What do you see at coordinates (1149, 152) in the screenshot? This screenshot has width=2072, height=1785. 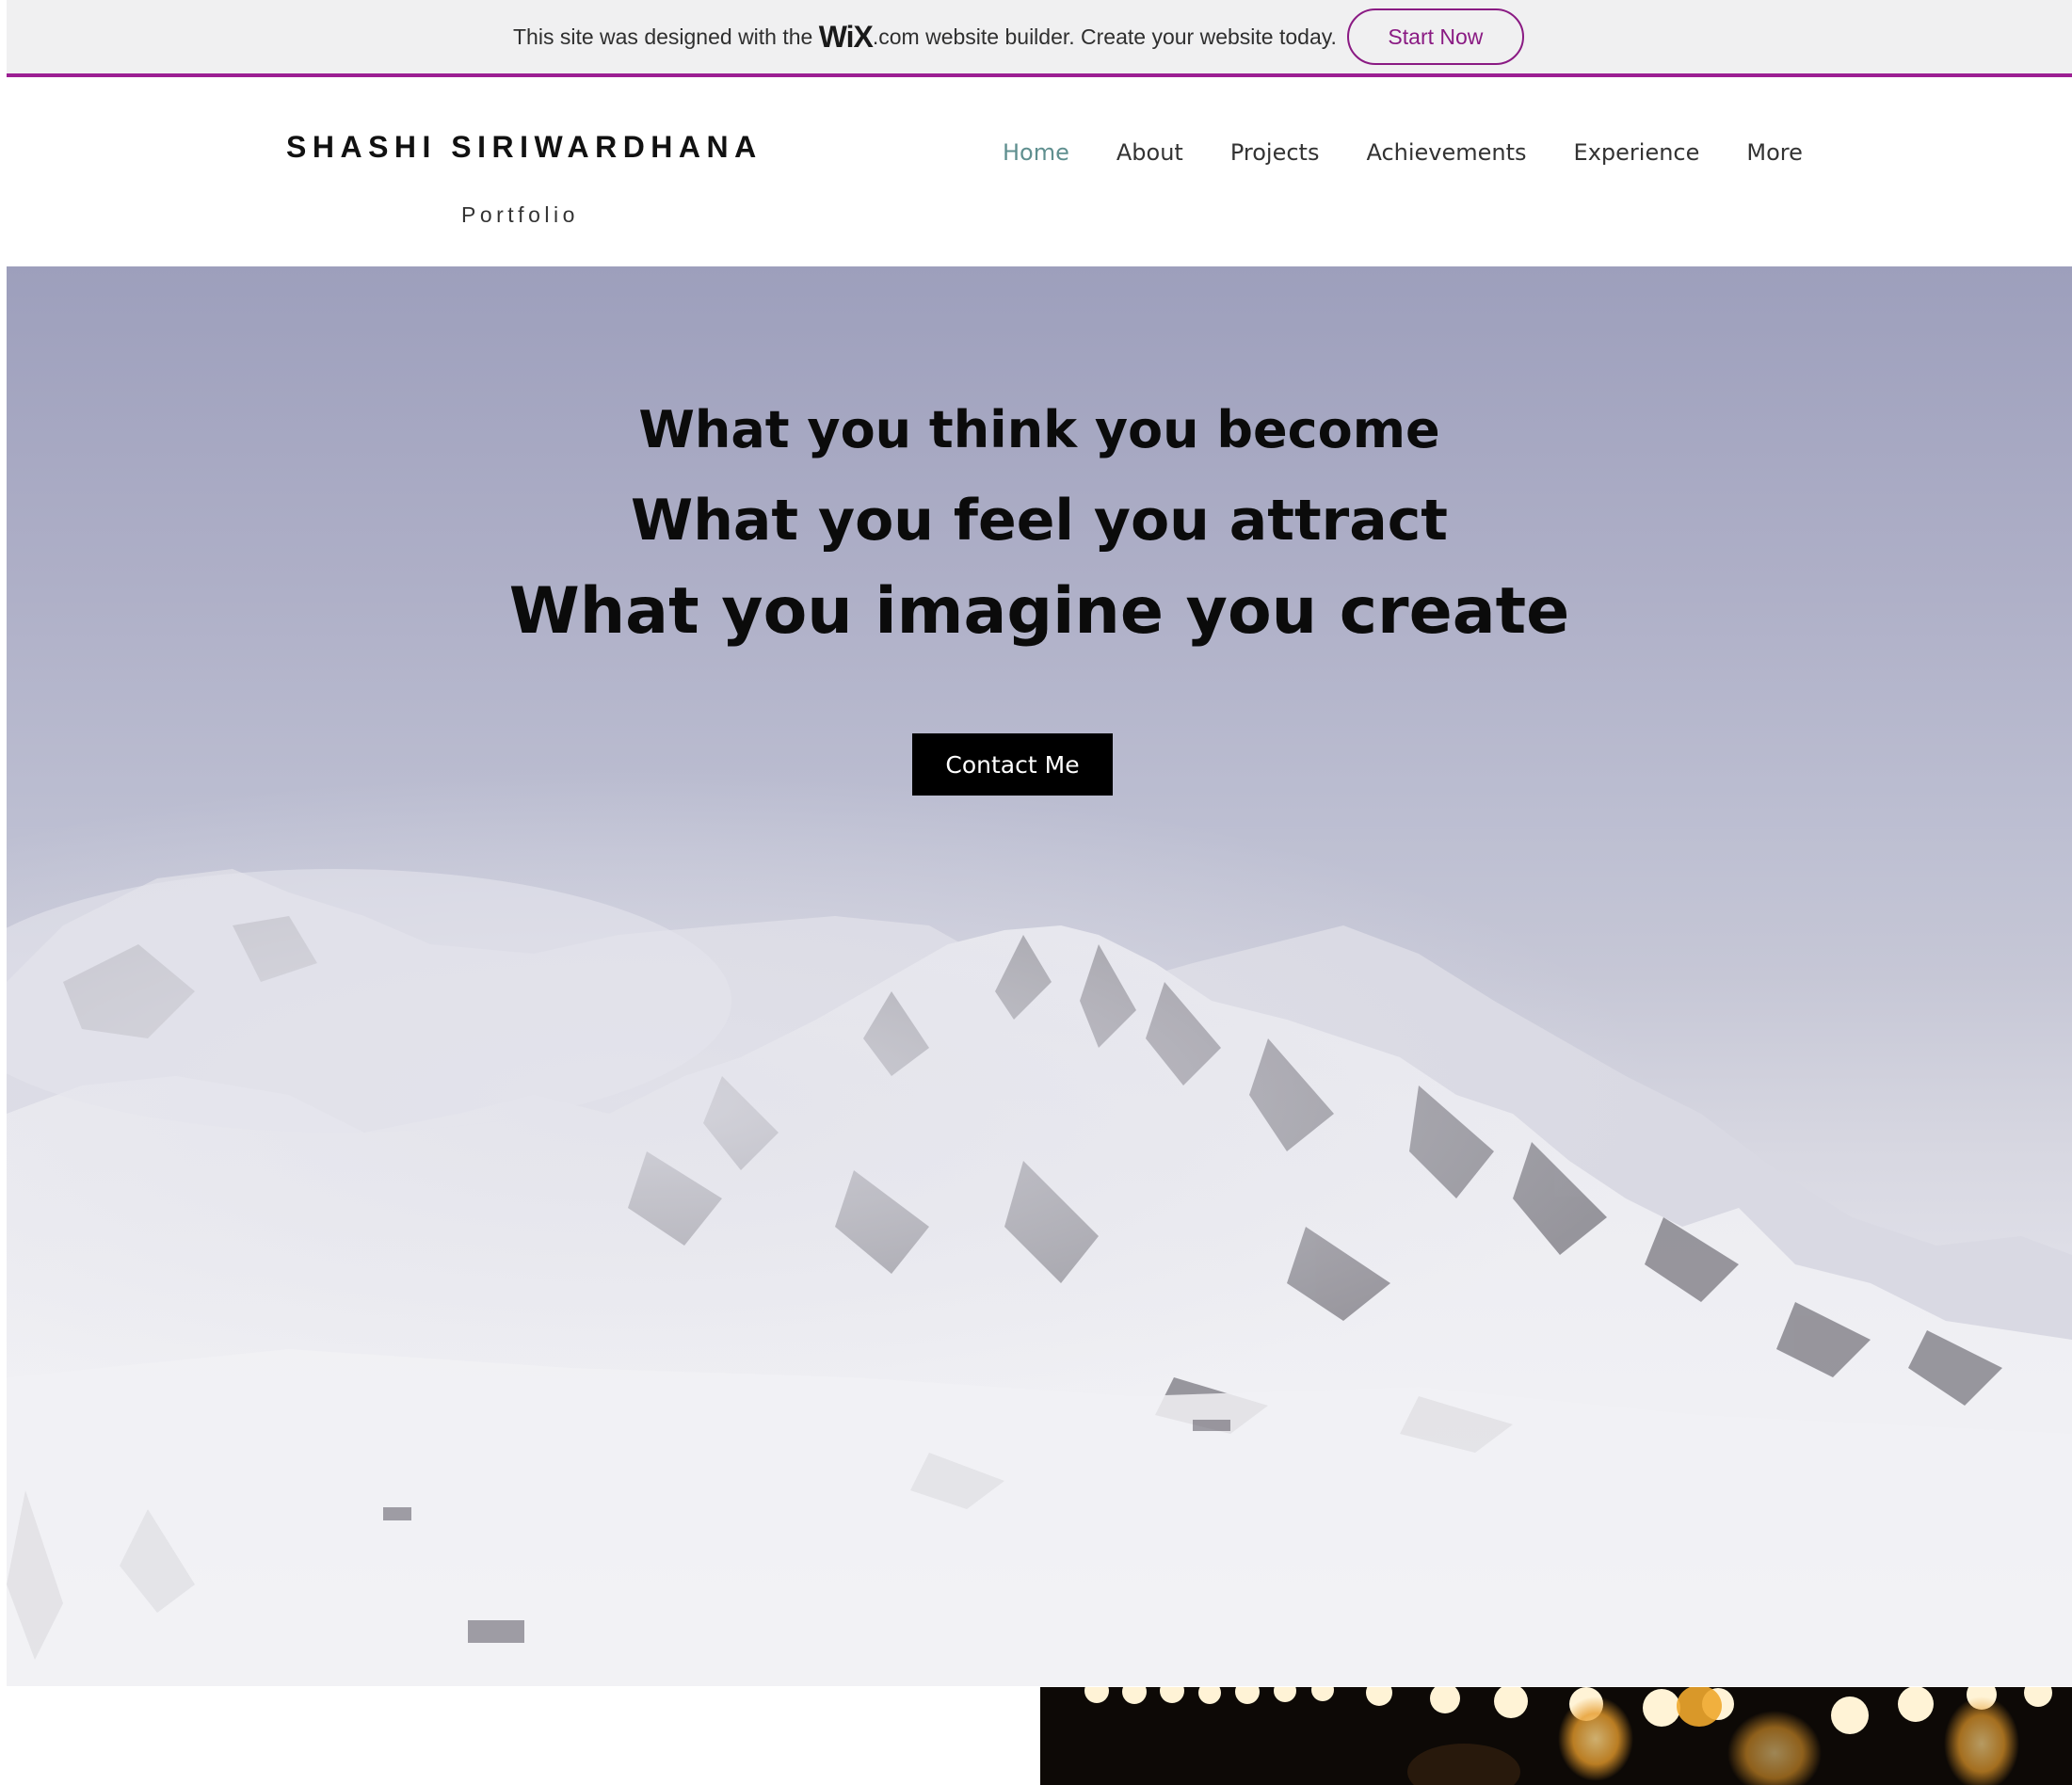 I see `nav-item-about: About` at bounding box center [1149, 152].